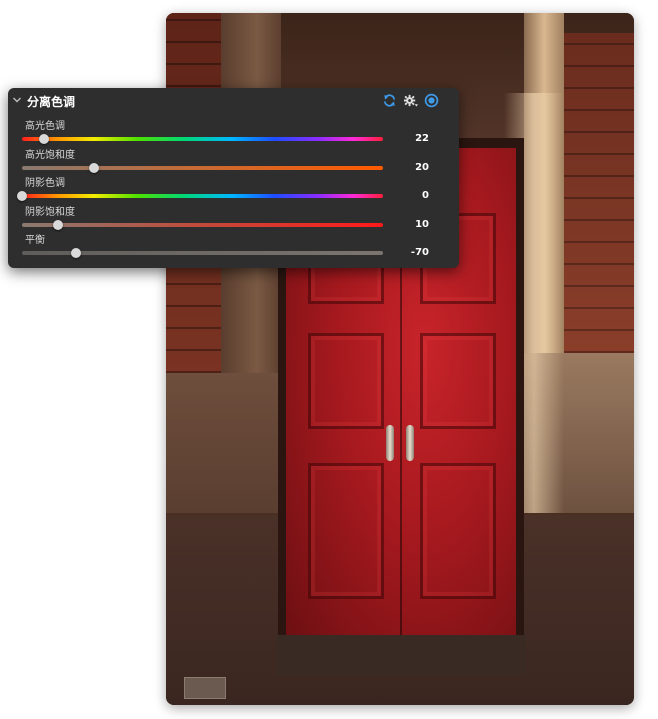  I want to click on slider-label: 高光饱和度, so click(50, 155).